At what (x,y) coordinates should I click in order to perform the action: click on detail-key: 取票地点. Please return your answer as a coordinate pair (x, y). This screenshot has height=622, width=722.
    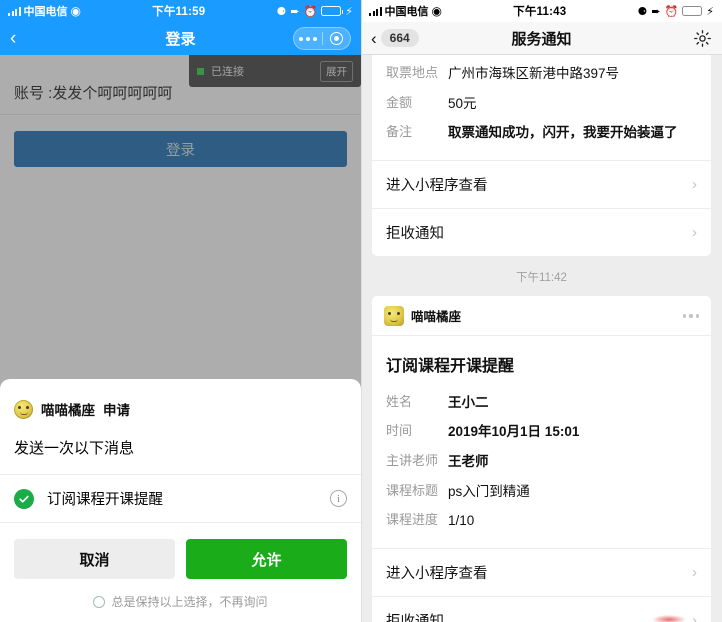
    Looking at the image, I should click on (412, 72).